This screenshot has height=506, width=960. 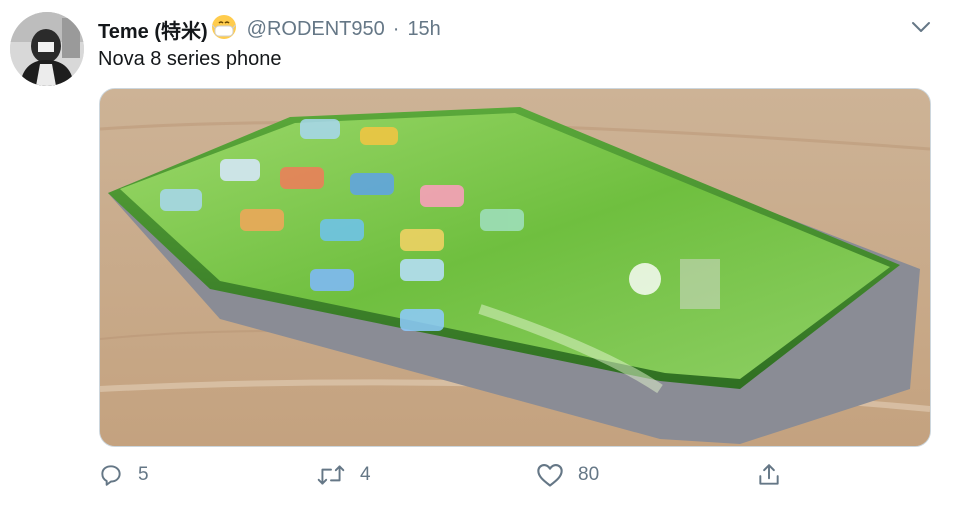 I want to click on chevron-down-icon, so click(x=921, y=27).